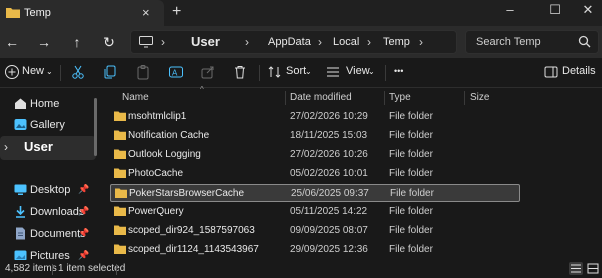 Image resolution: width=602 pixels, height=278 pixels. Describe the element at coordinates (135, 97) in the screenshot. I see `column-header-name: Name` at that location.